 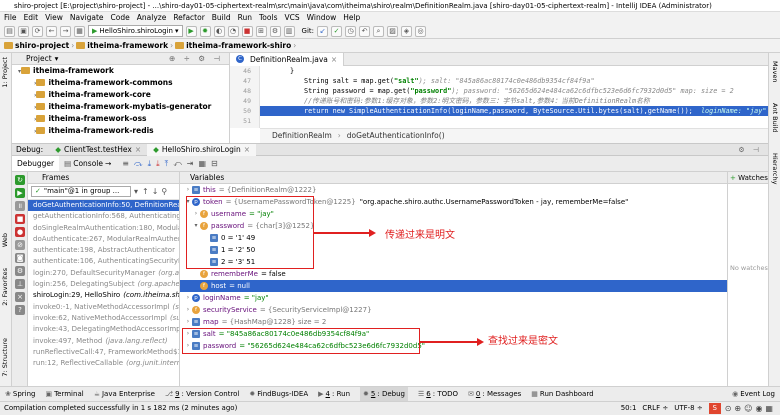 What do you see at coordinates (98, 150) in the screenshot?
I see `debug-session-tab: ◆ ClientTest.testHex ×` at bounding box center [98, 150].